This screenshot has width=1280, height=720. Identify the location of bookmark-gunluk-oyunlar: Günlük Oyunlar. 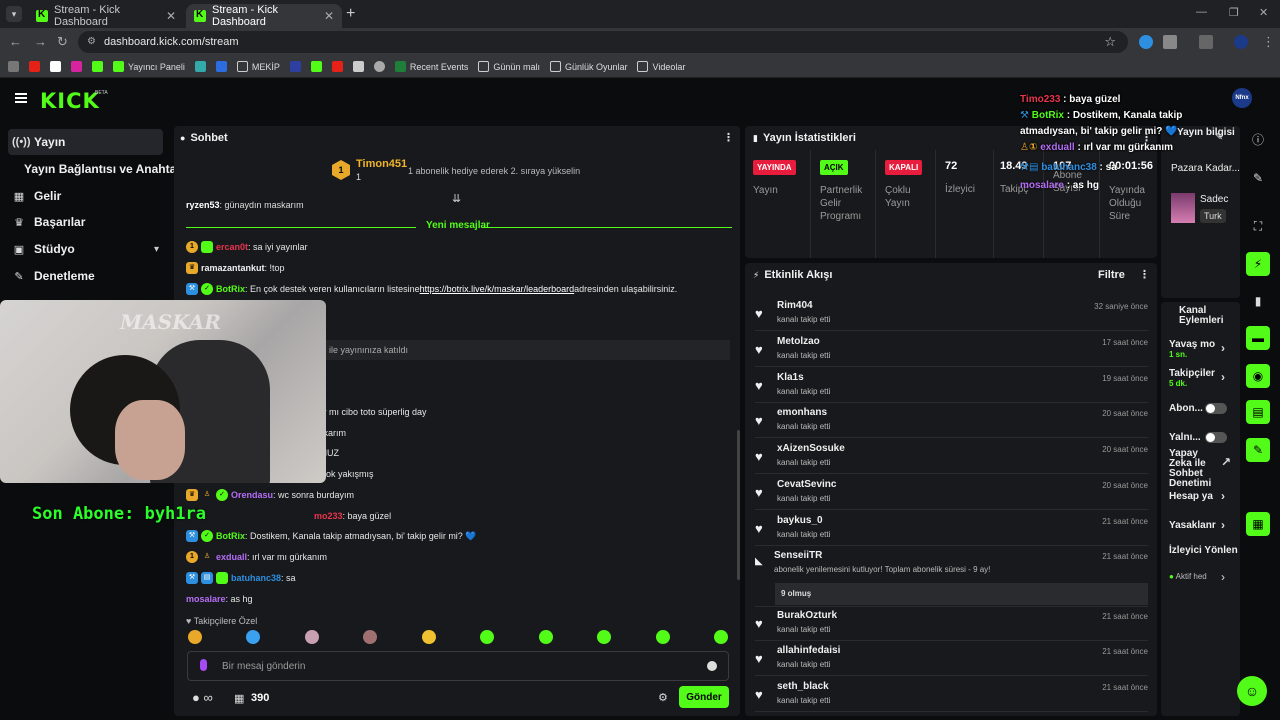
(588, 66).